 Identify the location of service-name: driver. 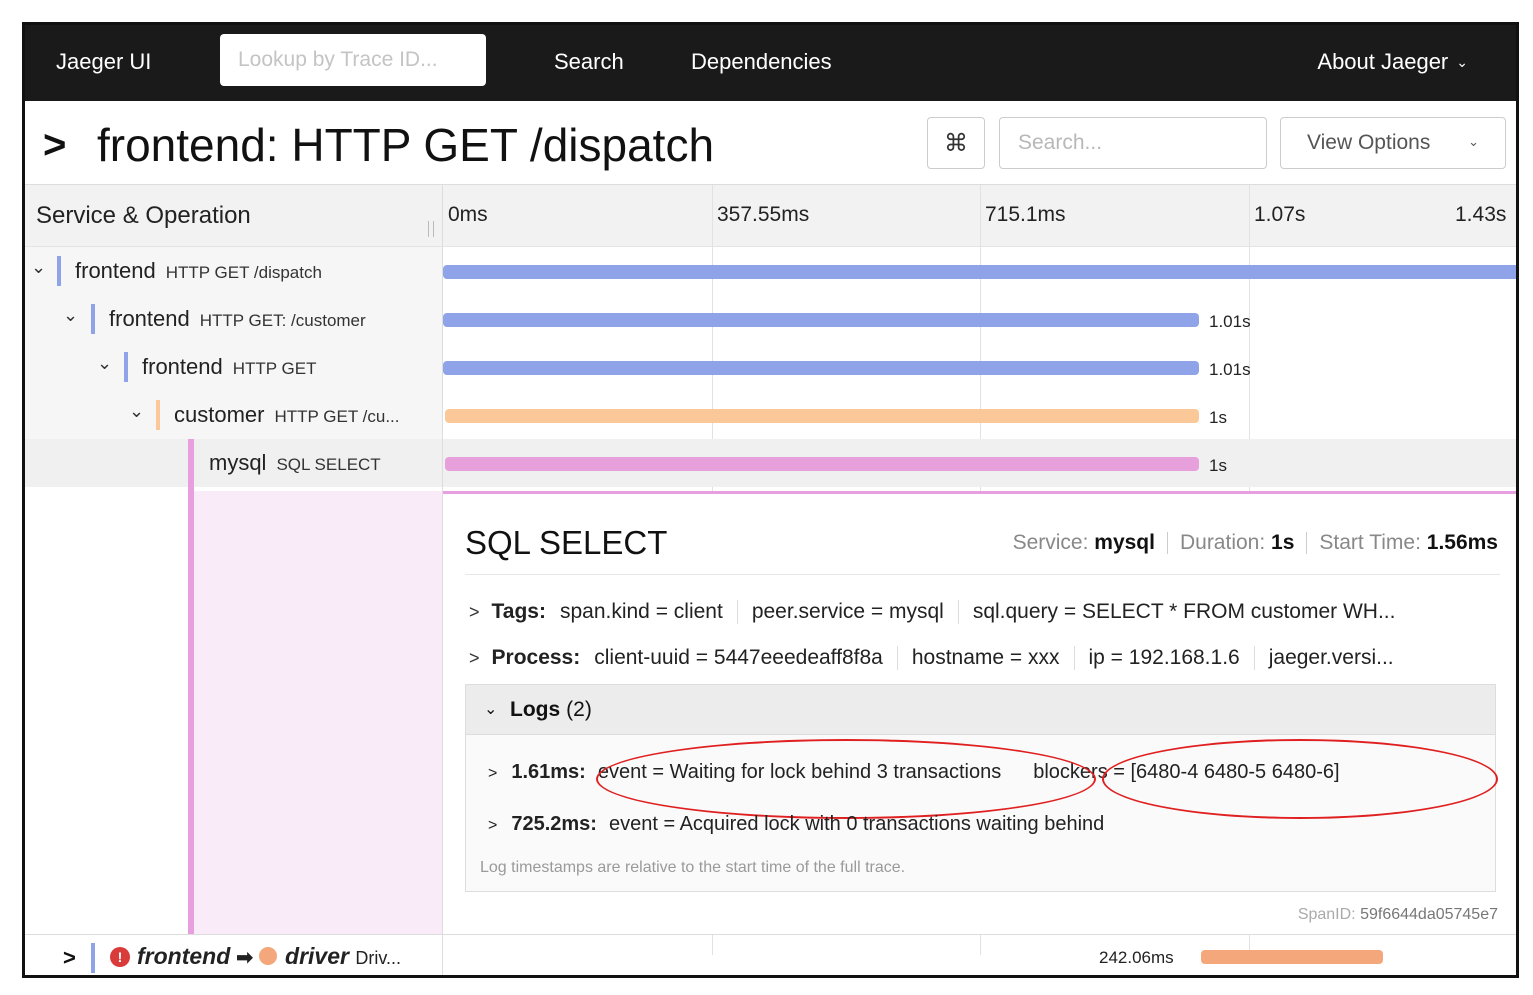
(317, 956).